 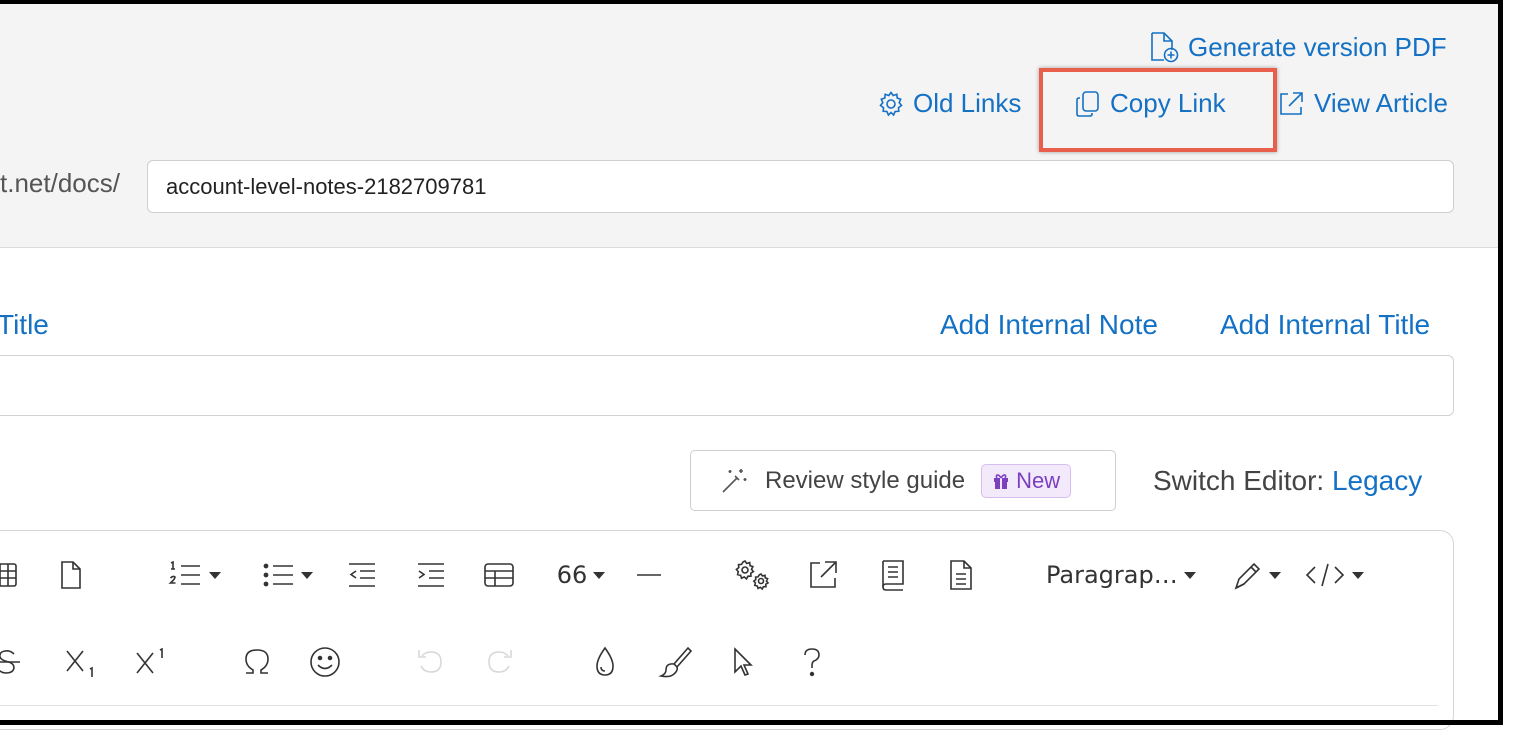 I want to click on generate-pdf-link: Generate version PDF, so click(x=1296, y=47).